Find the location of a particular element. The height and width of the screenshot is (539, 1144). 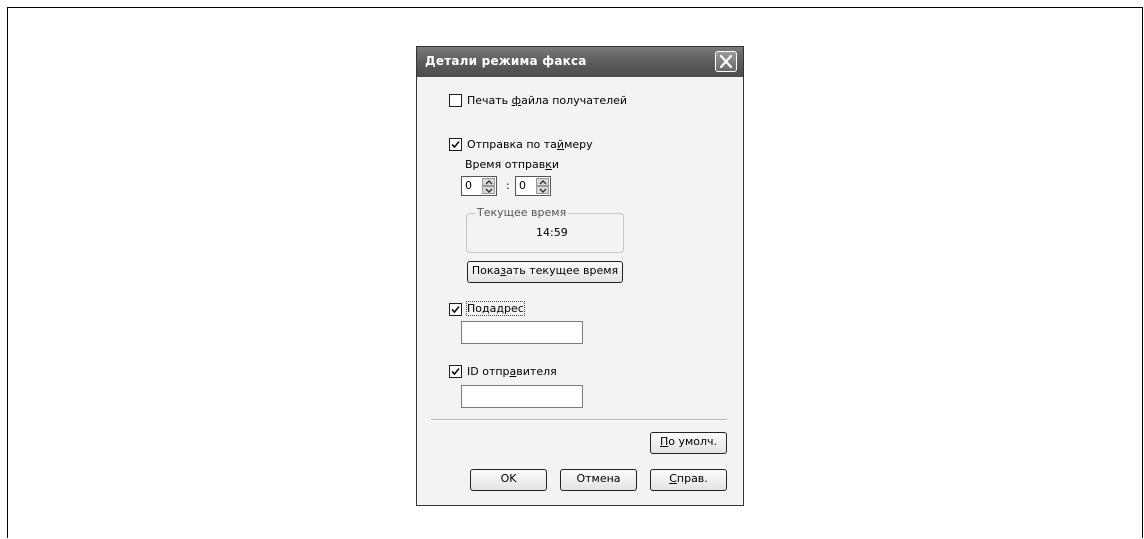

label-part: адрес is located at coordinates (506, 308).